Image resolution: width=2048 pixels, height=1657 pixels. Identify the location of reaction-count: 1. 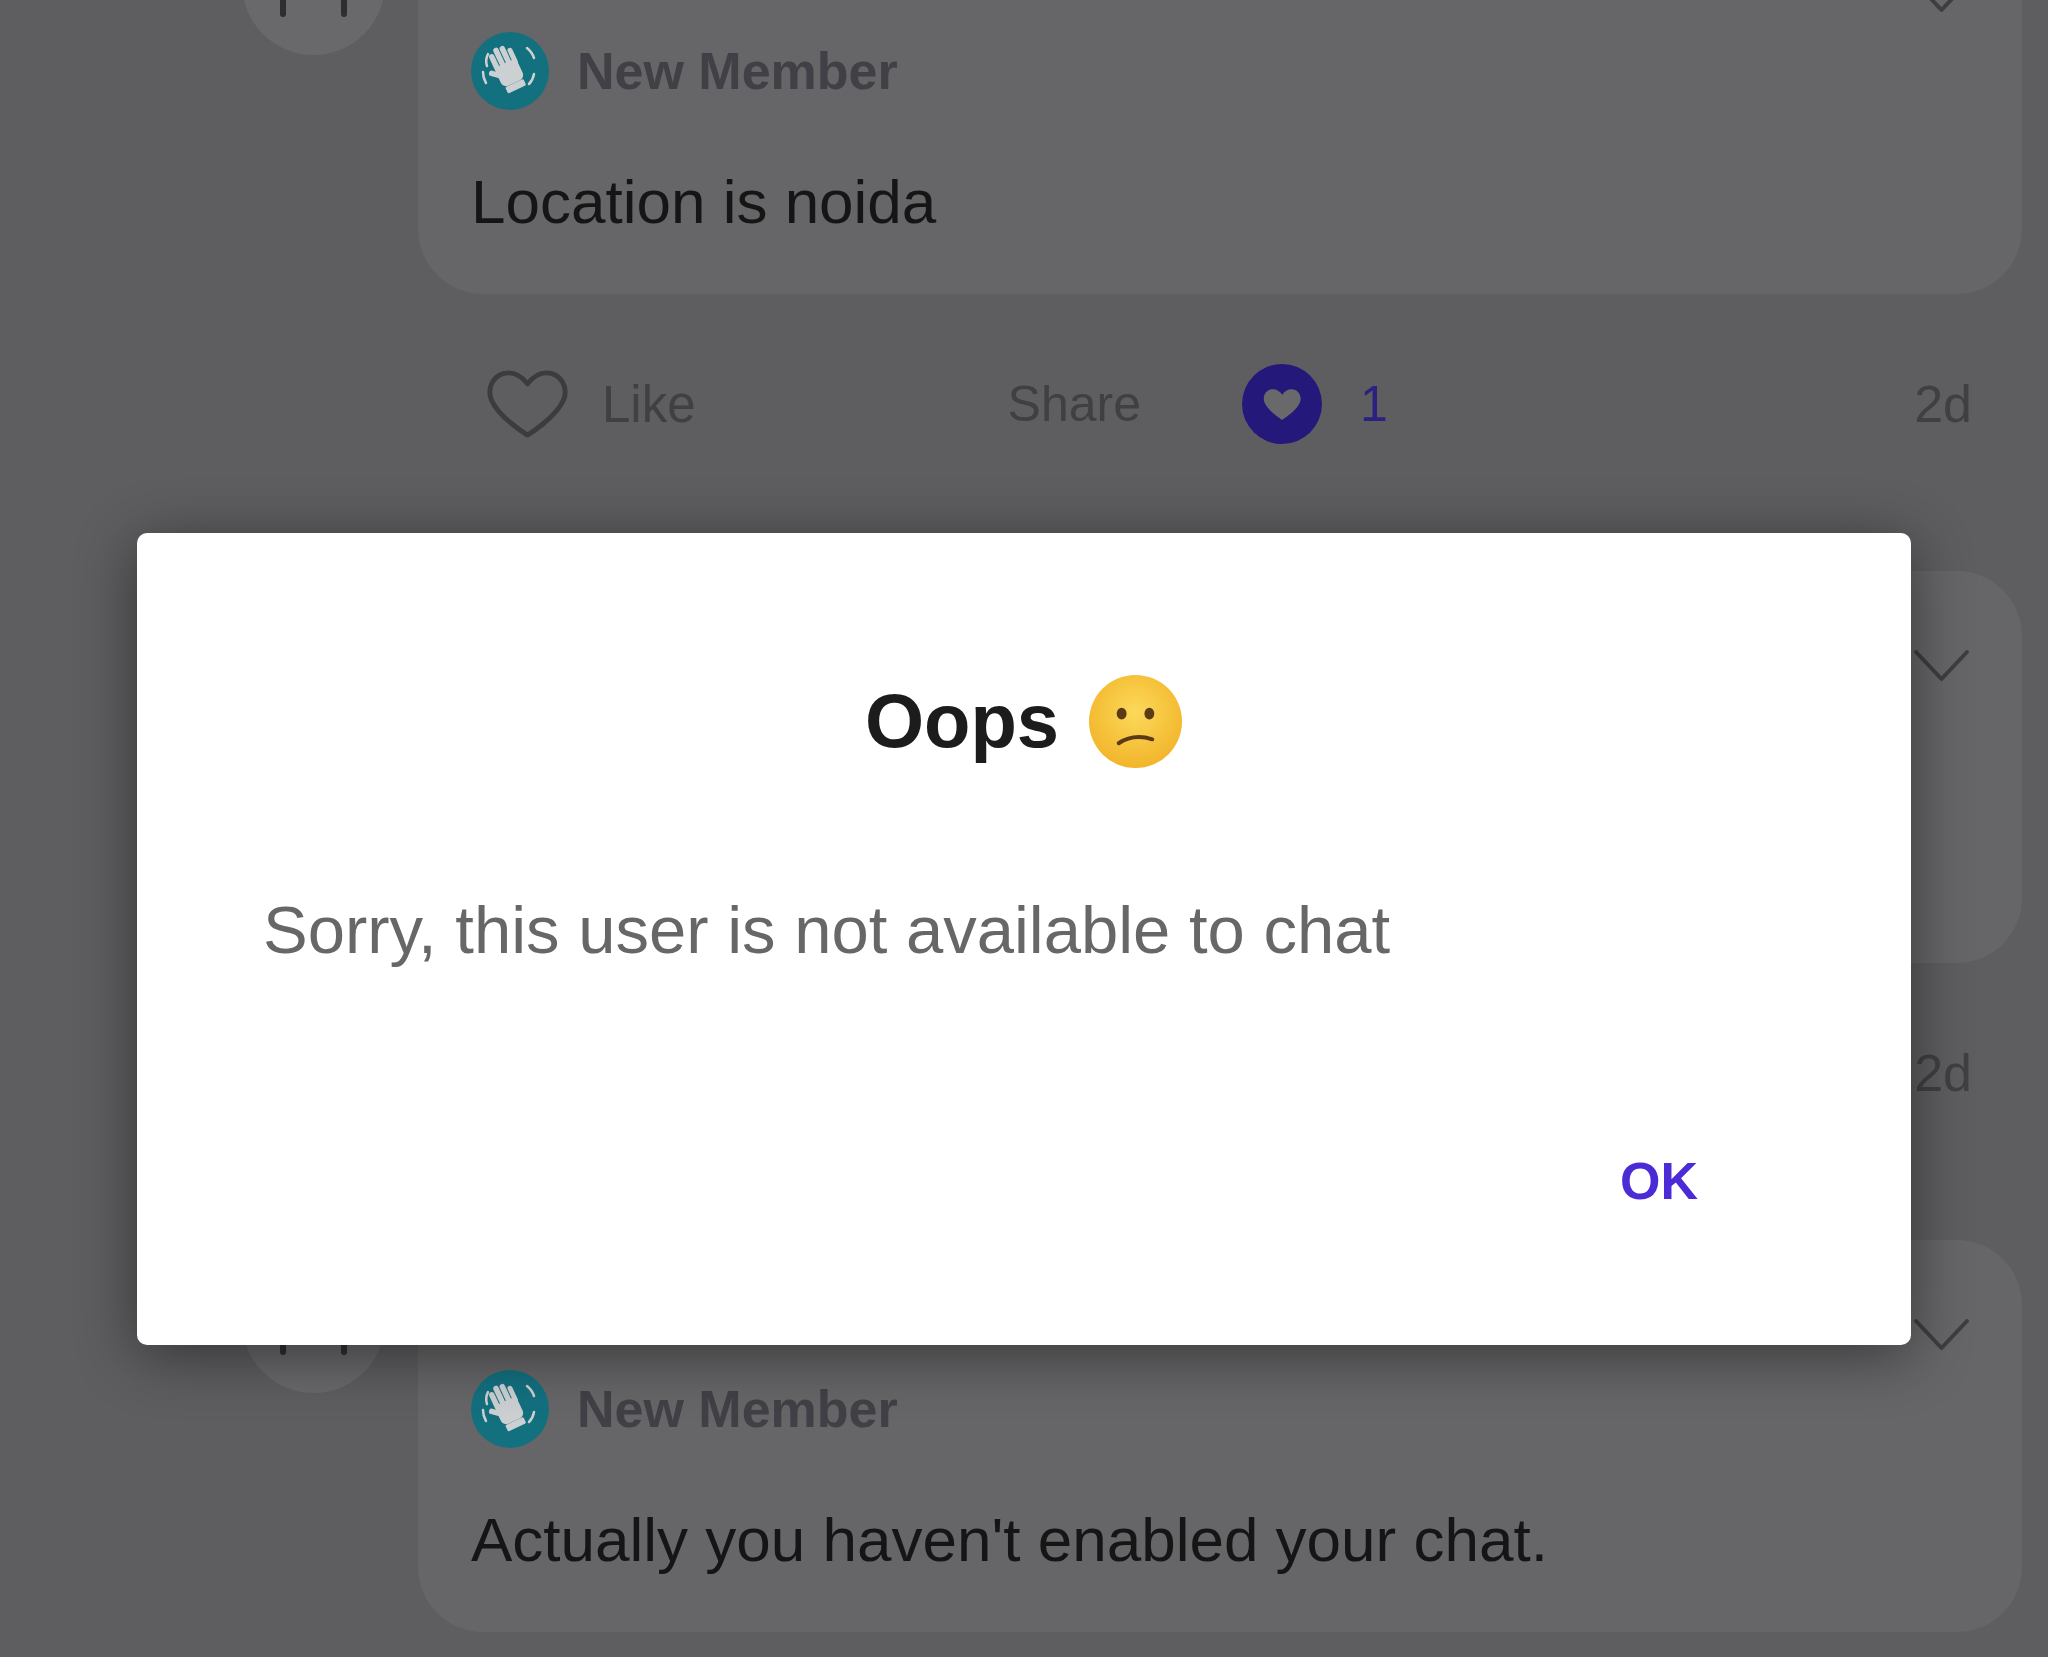
(1374, 404).